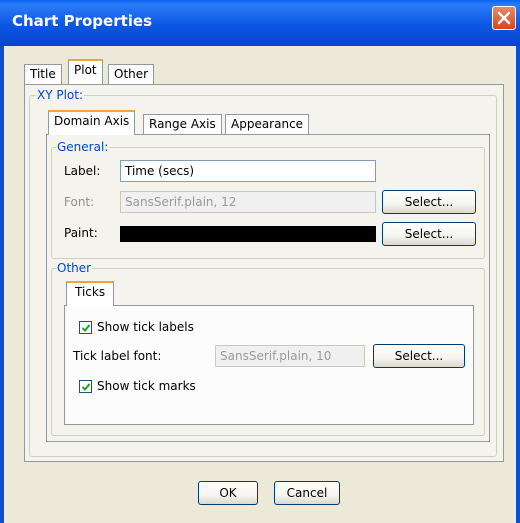 The image size is (520, 523). Describe the element at coordinates (146, 386) in the screenshot. I see `show-tick-marks-label: Show tick marks` at that location.